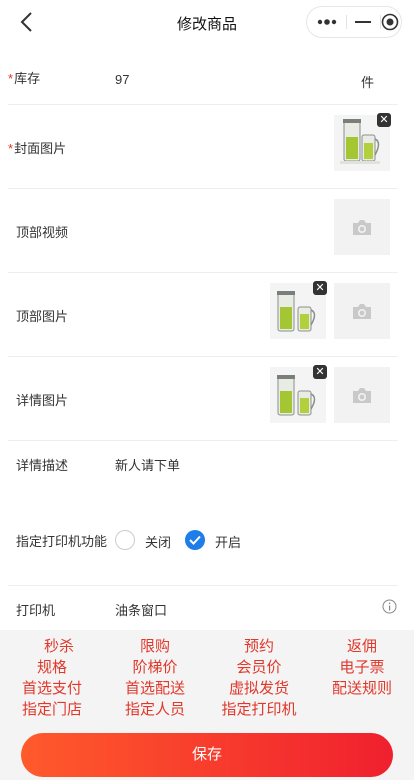 Image resolution: width=414 pixels, height=780 pixels. What do you see at coordinates (52, 708) in the screenshot?
I see `menu-item-assign-store: 指定门店` at bounding box center [52, 708].